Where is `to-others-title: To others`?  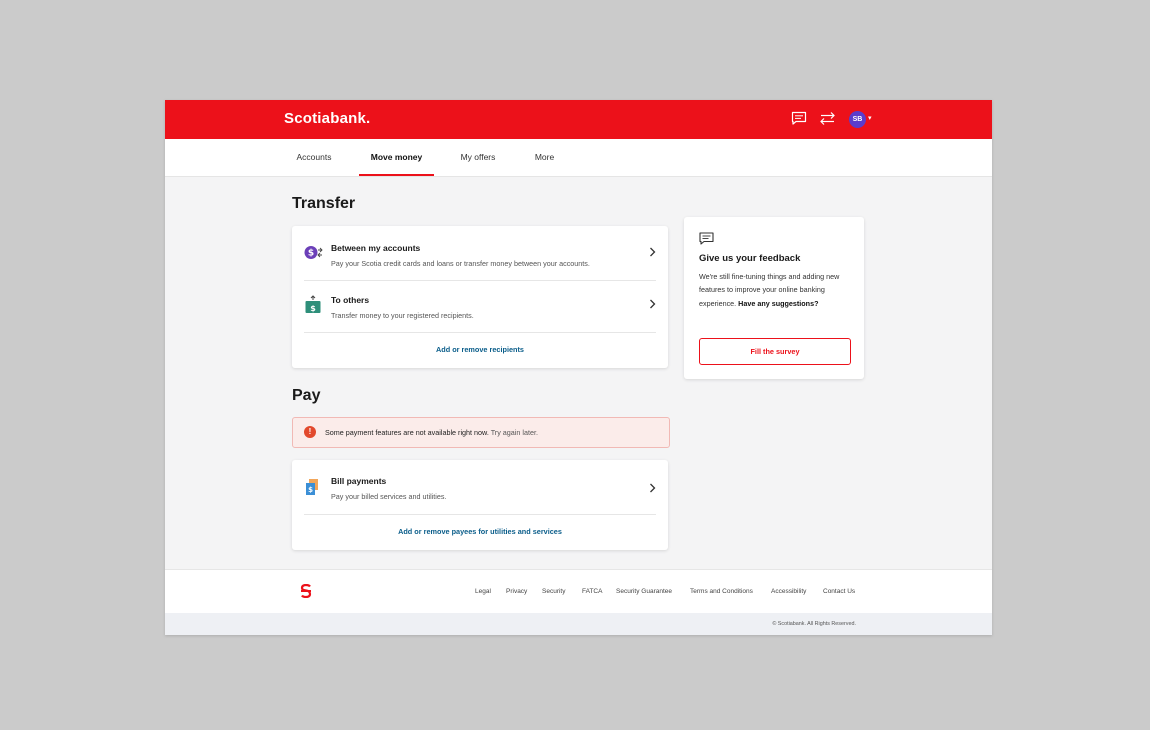
to-others-title: To others is located at coordinates (350, 300).